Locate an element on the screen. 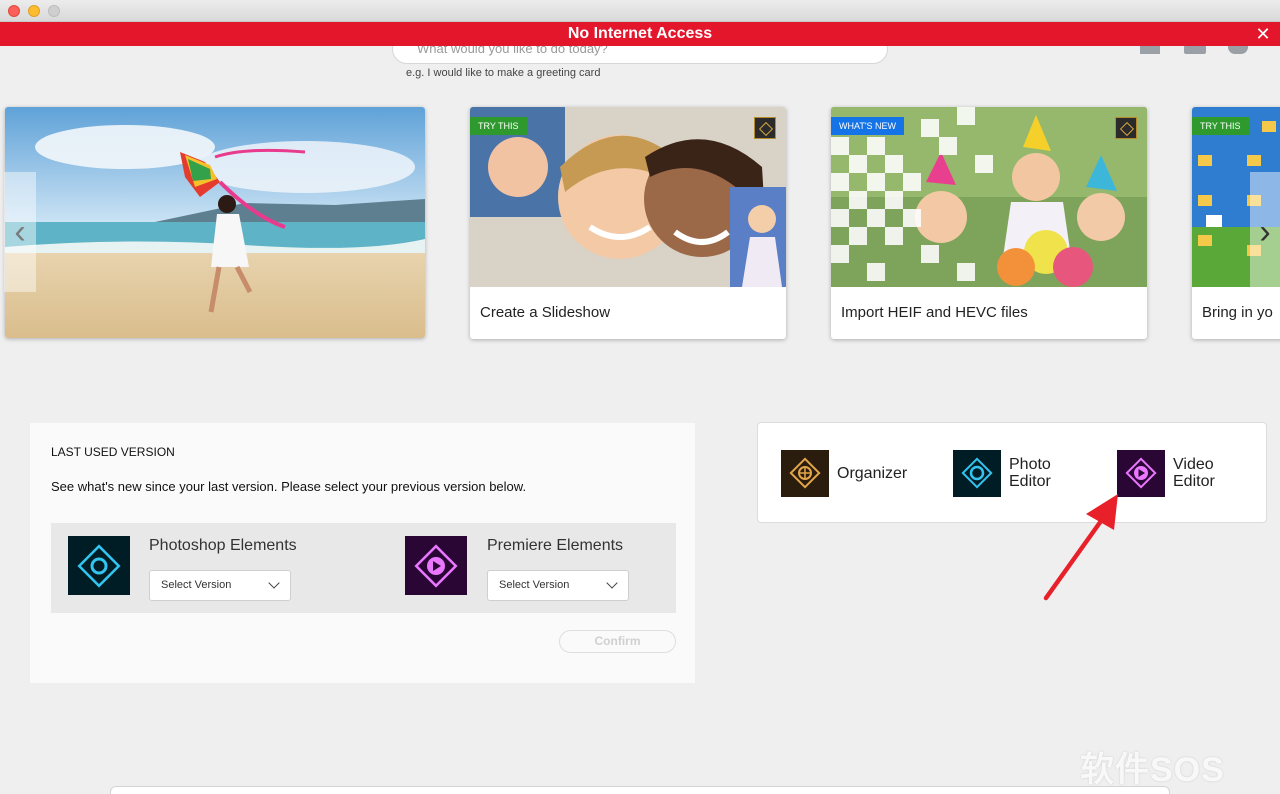 This screenshot has width=1280, height=794. card-label: Create a Slideshow is located at coordinates (545, 312).